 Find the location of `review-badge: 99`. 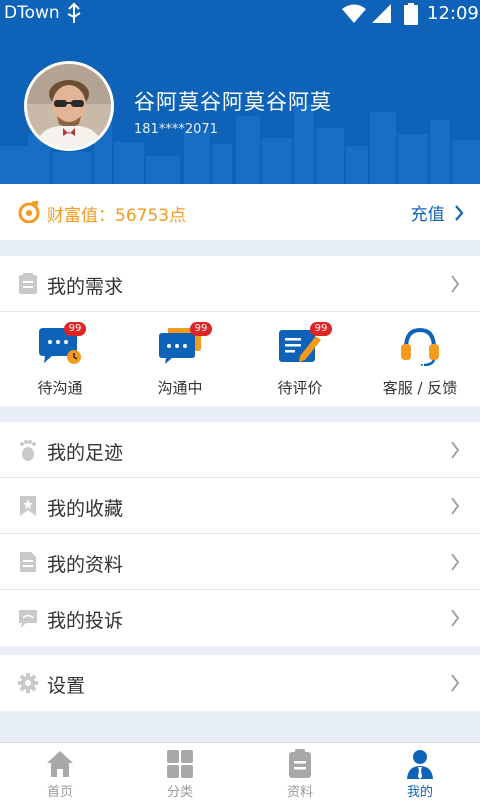

review-badge: 99 is located at coordinates (321, 329).